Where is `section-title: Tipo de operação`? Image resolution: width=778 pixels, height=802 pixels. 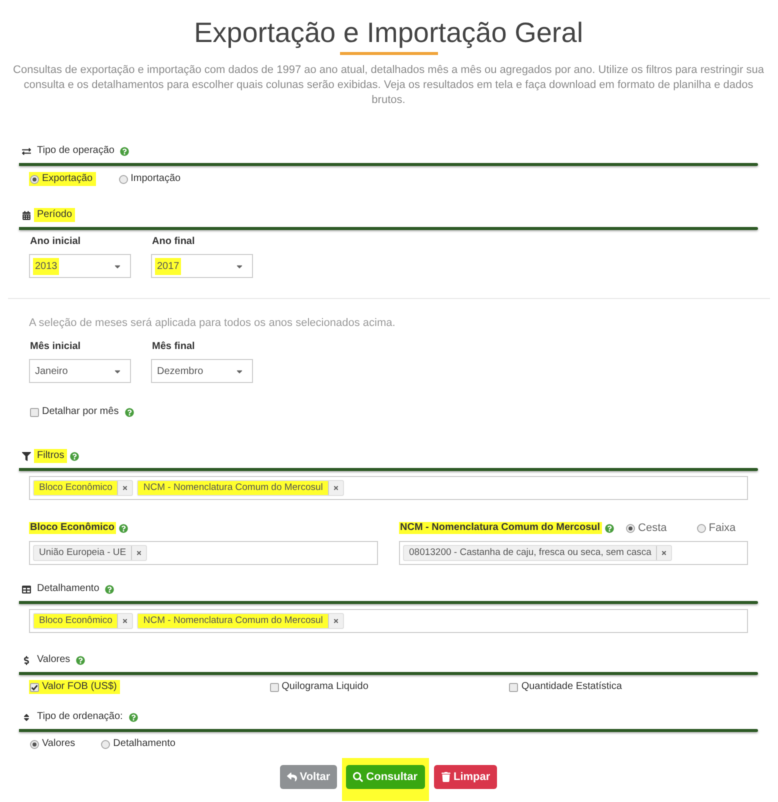
section-title: Tipo de operação is located at coordinates (76, 151).